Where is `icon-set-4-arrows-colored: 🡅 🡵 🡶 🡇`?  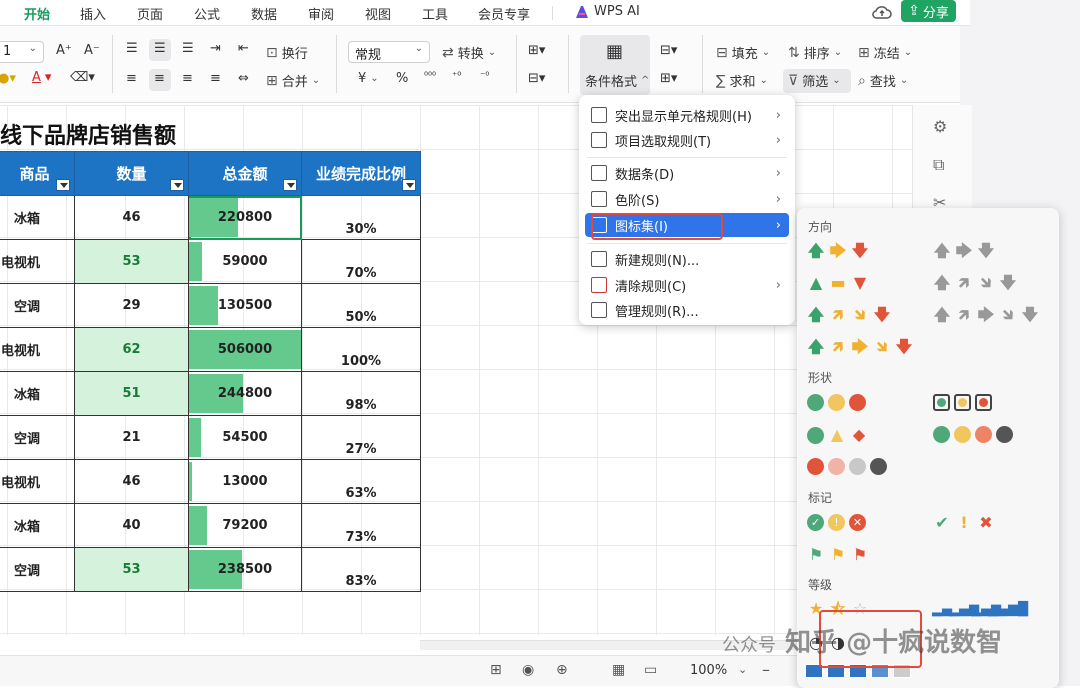
icon-set-4-arrows-colored: 🡅 🡵 🡶 🡇 is located at coordinates (849, 315).